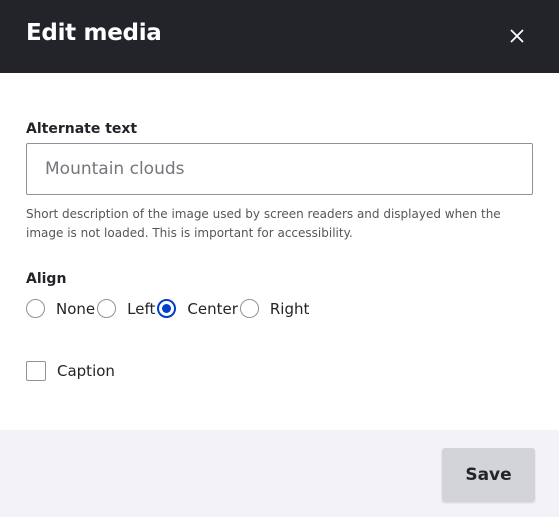 The image size is (559, 517). I want to click on radio-label: Left, so click(141, 308).